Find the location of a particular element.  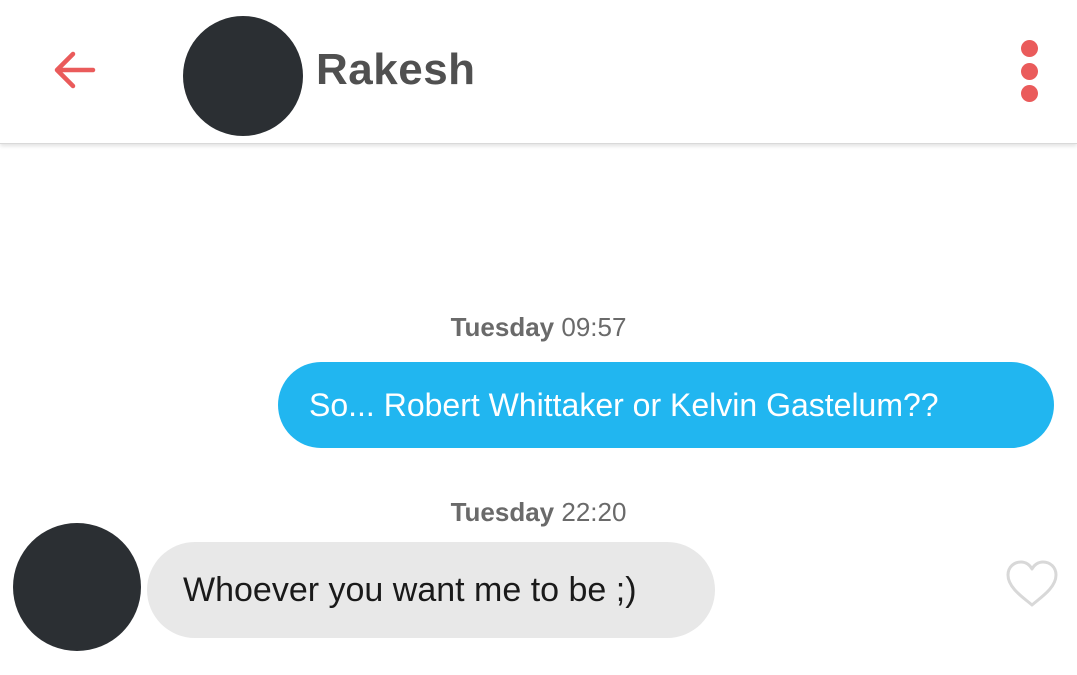

timestamp-time: 22:20 is located at coordinates (594, 512).